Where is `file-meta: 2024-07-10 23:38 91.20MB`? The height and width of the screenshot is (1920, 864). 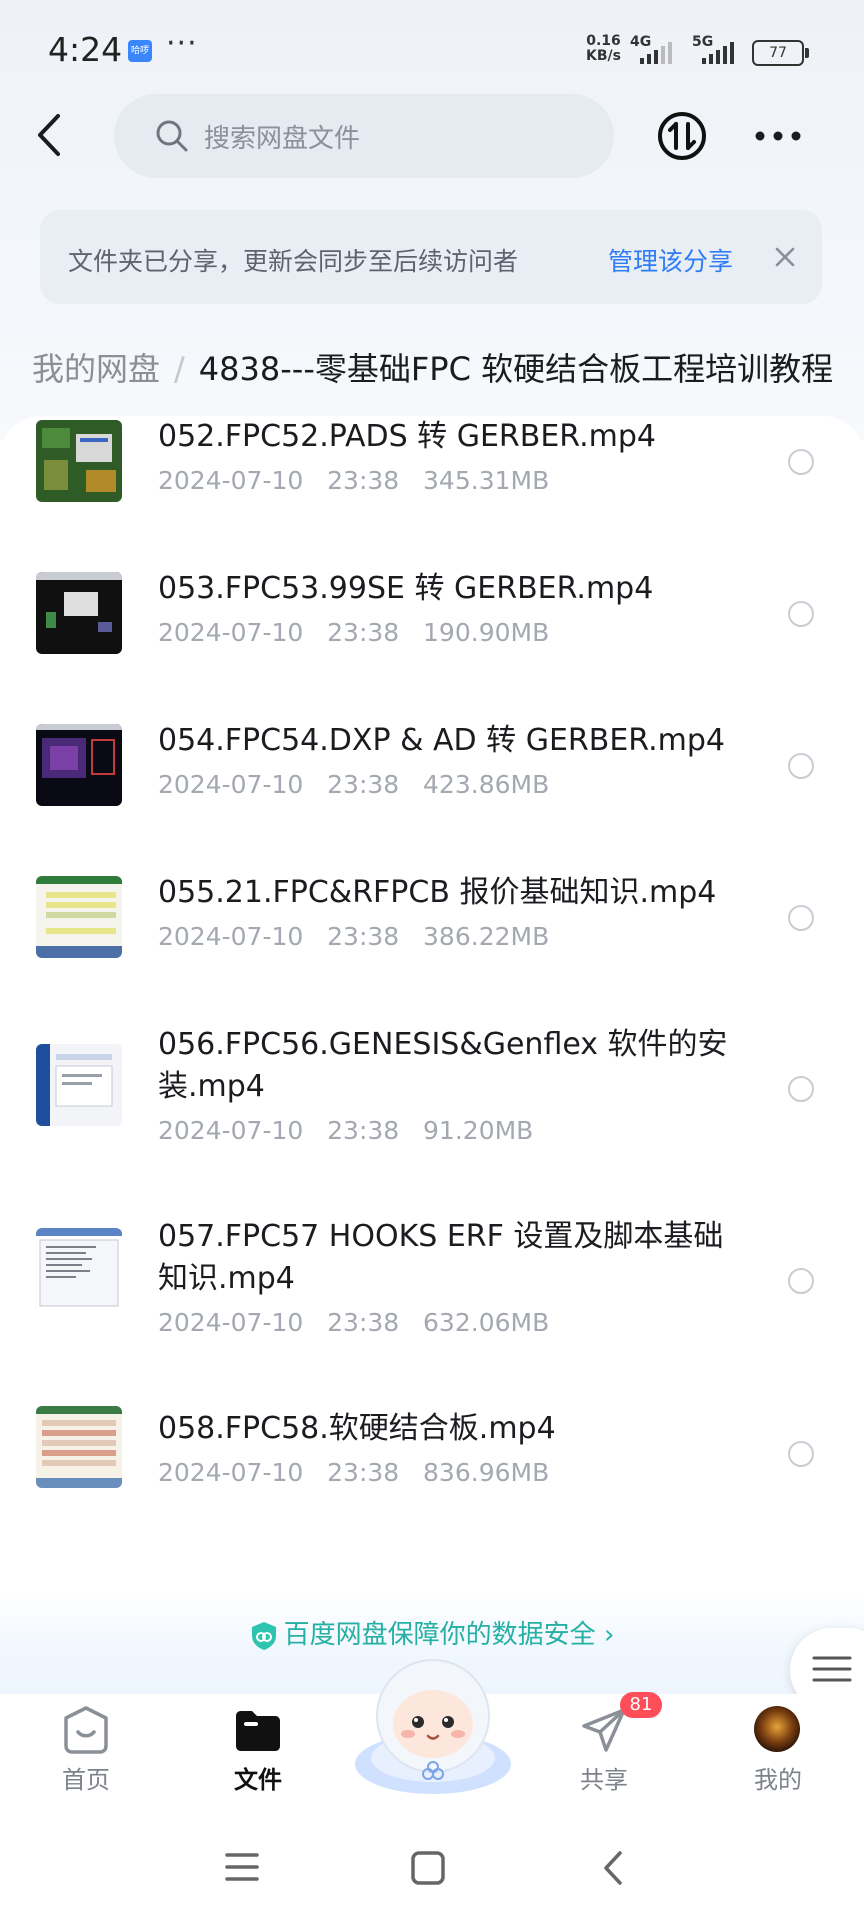 file-meta: 2024-07-10 23:38 91.20MB is located at coordinates (345, 1130).